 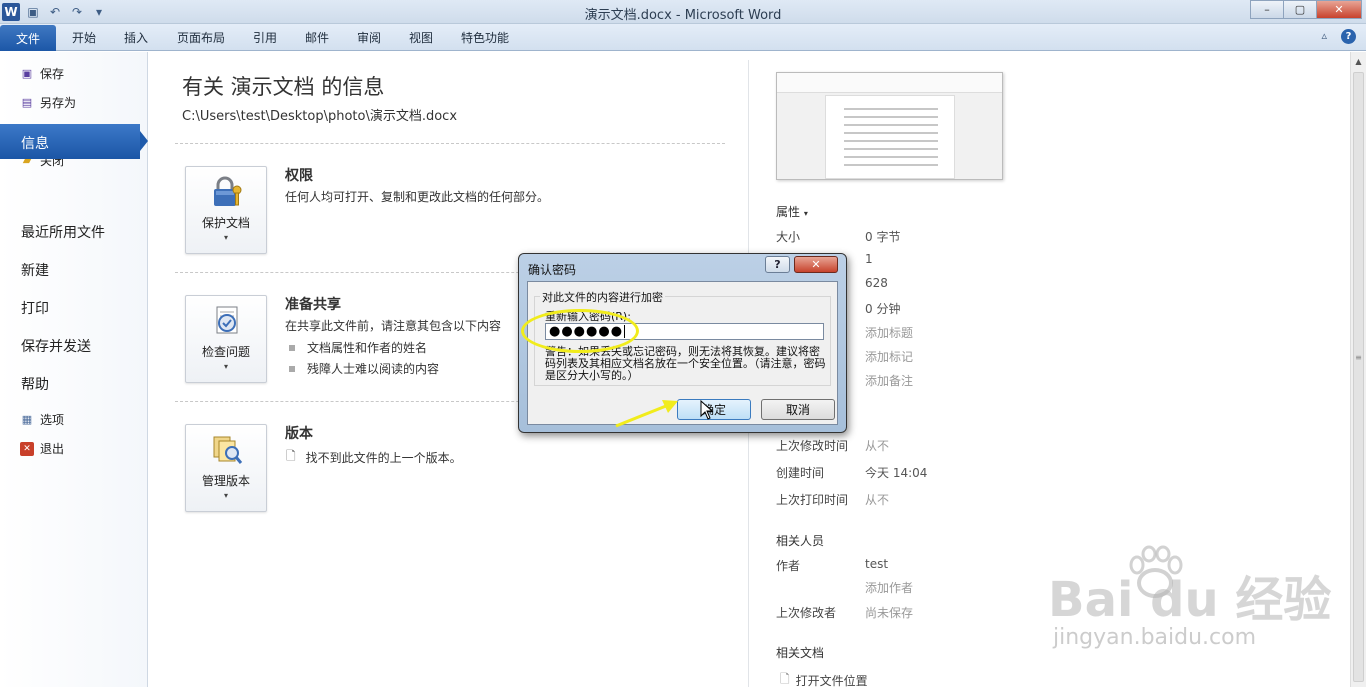 I want to click on nav-recent: 最近所用文件, so click(x=63, y=232).